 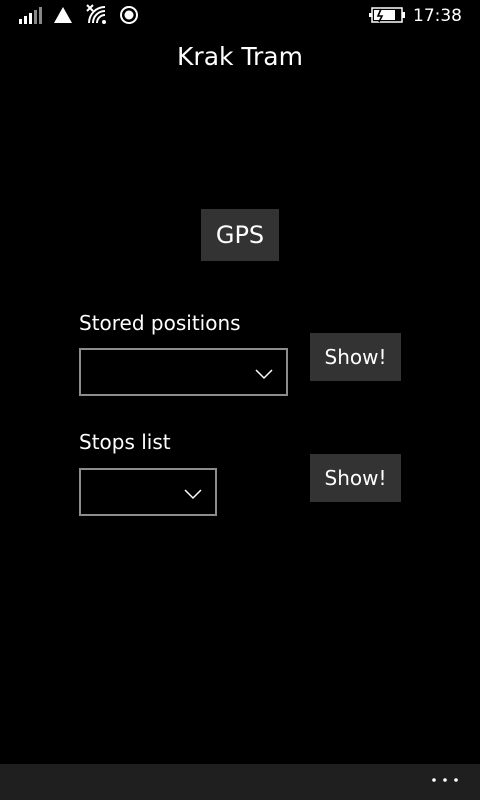 What do you see at coordinates (355, 357) in the screenshot?
I see `show-stored-positions-button: Show!` at bounding box center [355, 357].